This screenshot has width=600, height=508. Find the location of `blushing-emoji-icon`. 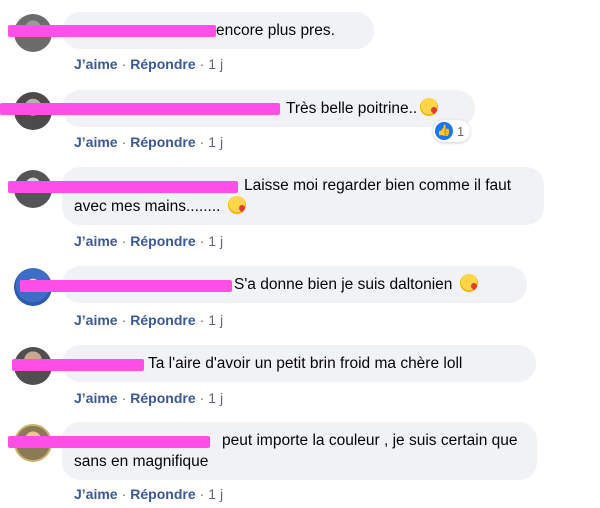

blushing-emoji-icon is located at coordinates (237, 205).